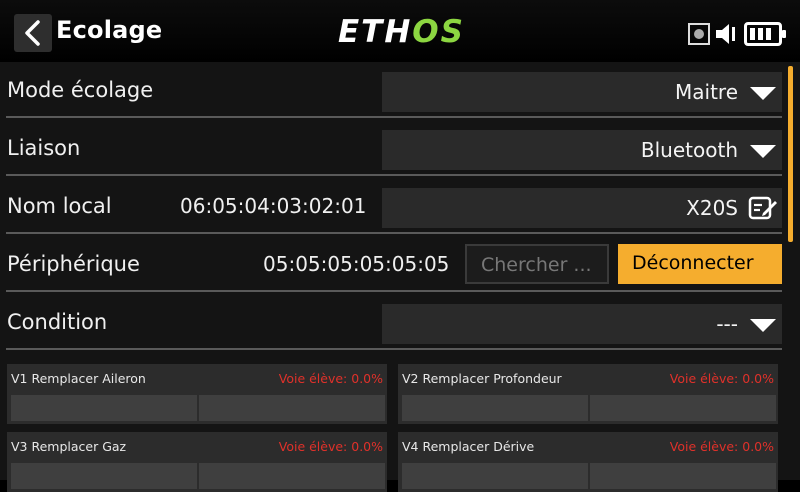 The image size is (800, 492). Describe the element at coordinates (59, 206) in the screenshot. I see `local-name-label: Nom local` at that location.